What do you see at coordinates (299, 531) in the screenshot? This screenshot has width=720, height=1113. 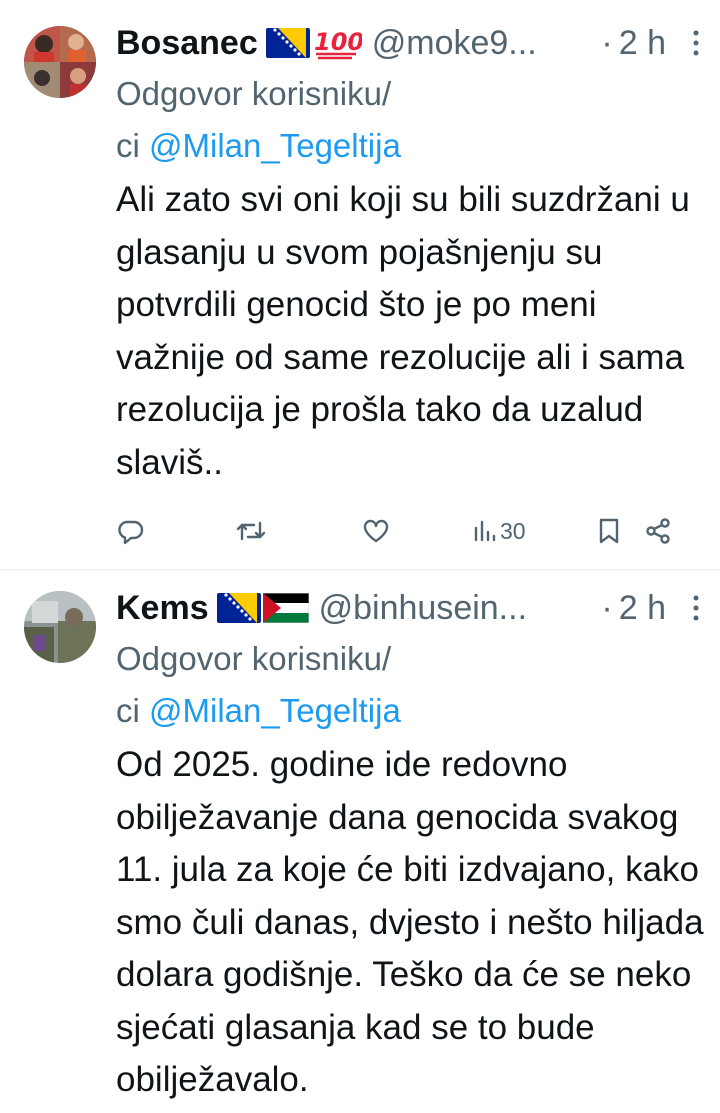 I see `retweet-button` at bounding box center [299, 531].